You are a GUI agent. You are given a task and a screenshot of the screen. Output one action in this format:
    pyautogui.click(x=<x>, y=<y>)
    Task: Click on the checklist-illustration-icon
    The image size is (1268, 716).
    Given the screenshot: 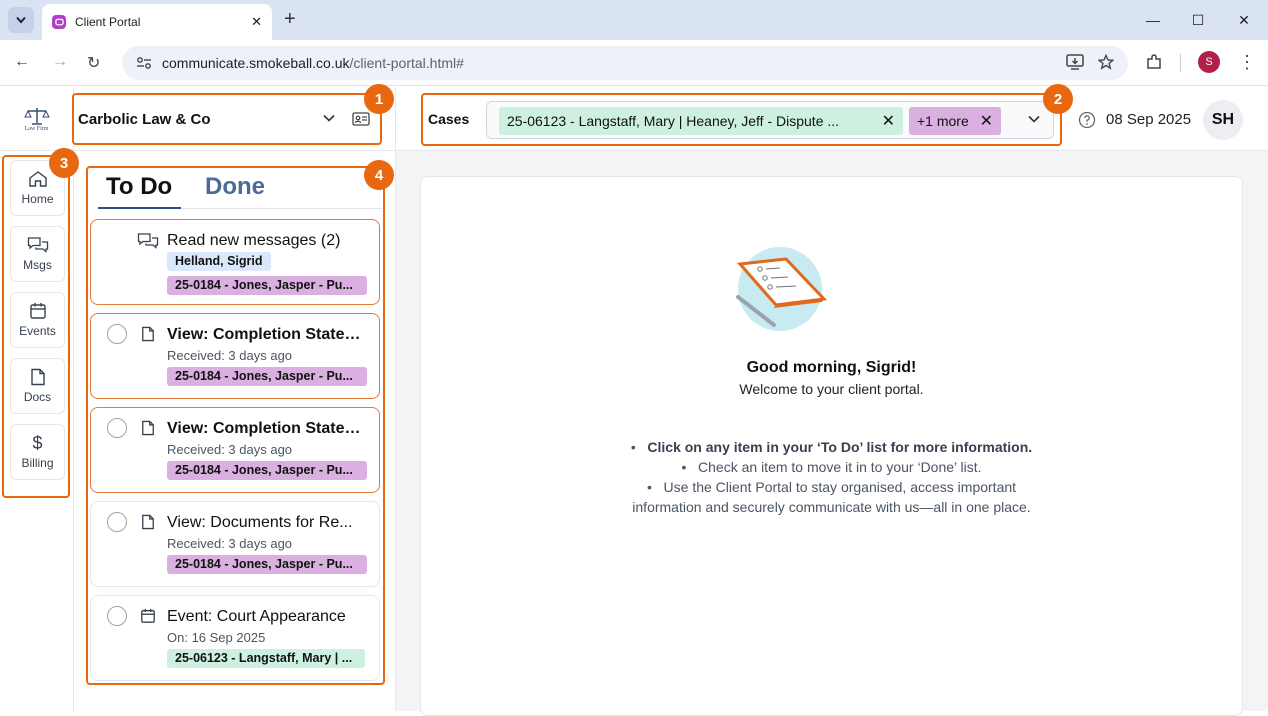 What is the action you would take?
    pyautogui.click(x=782, y=289)
    